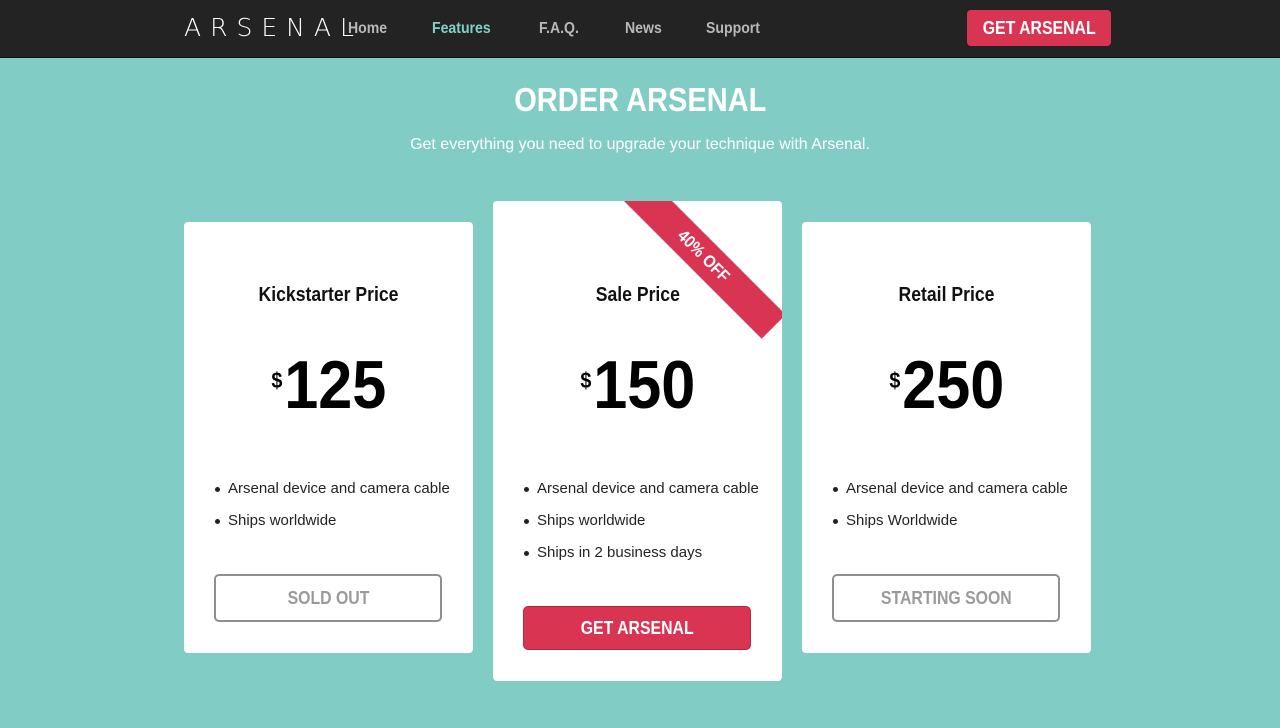  What do you see at coordinates (643, 29) in the screenshot?
I see `nav-link-news: News` at bounding box center [643, 29].